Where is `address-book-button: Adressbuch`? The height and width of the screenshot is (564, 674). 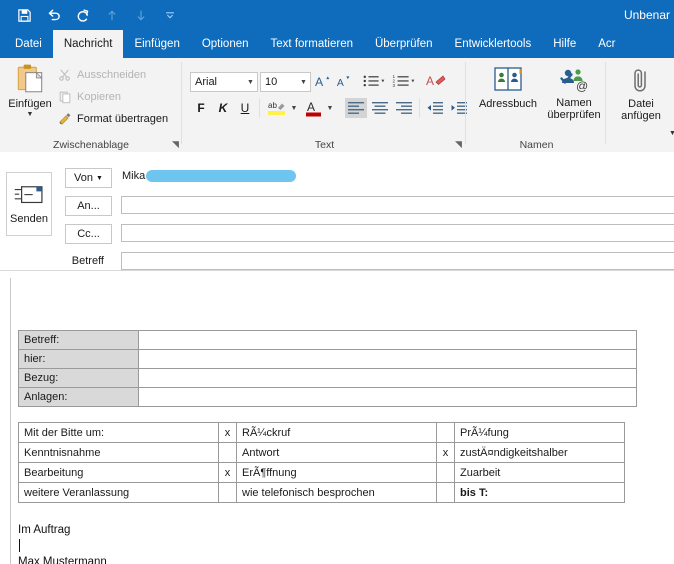
address-book-button: Adressbuch is located at coordinates (508, 88).